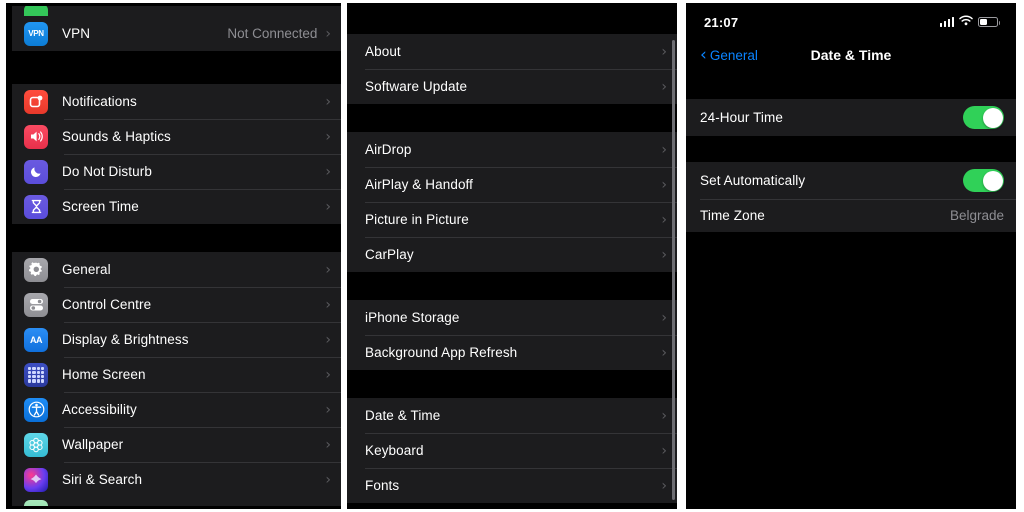 The width and height of the screenshot is (1024, 512). What do you see at coordinates (176, 101) in the screenshot?
I see `settings-row-notifications: Notifications ›` at bounding box center [176, 101].